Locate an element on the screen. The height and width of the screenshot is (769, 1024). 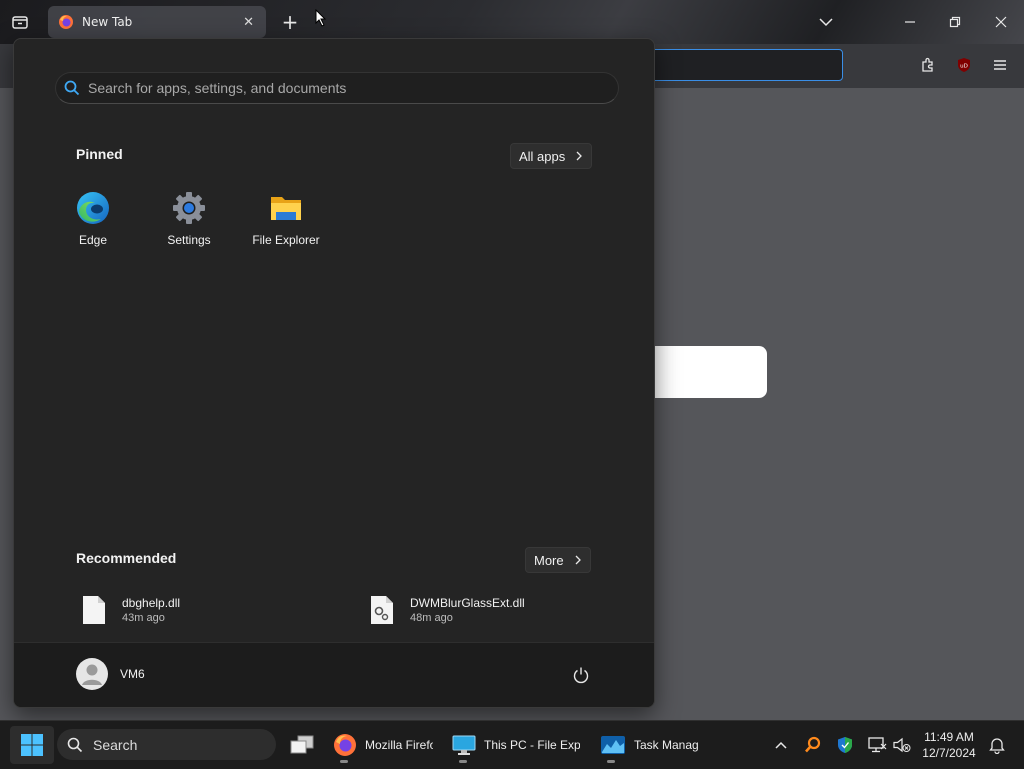
pinned-app-file-explorer: File Explorer is located at coordinates (286, 219).